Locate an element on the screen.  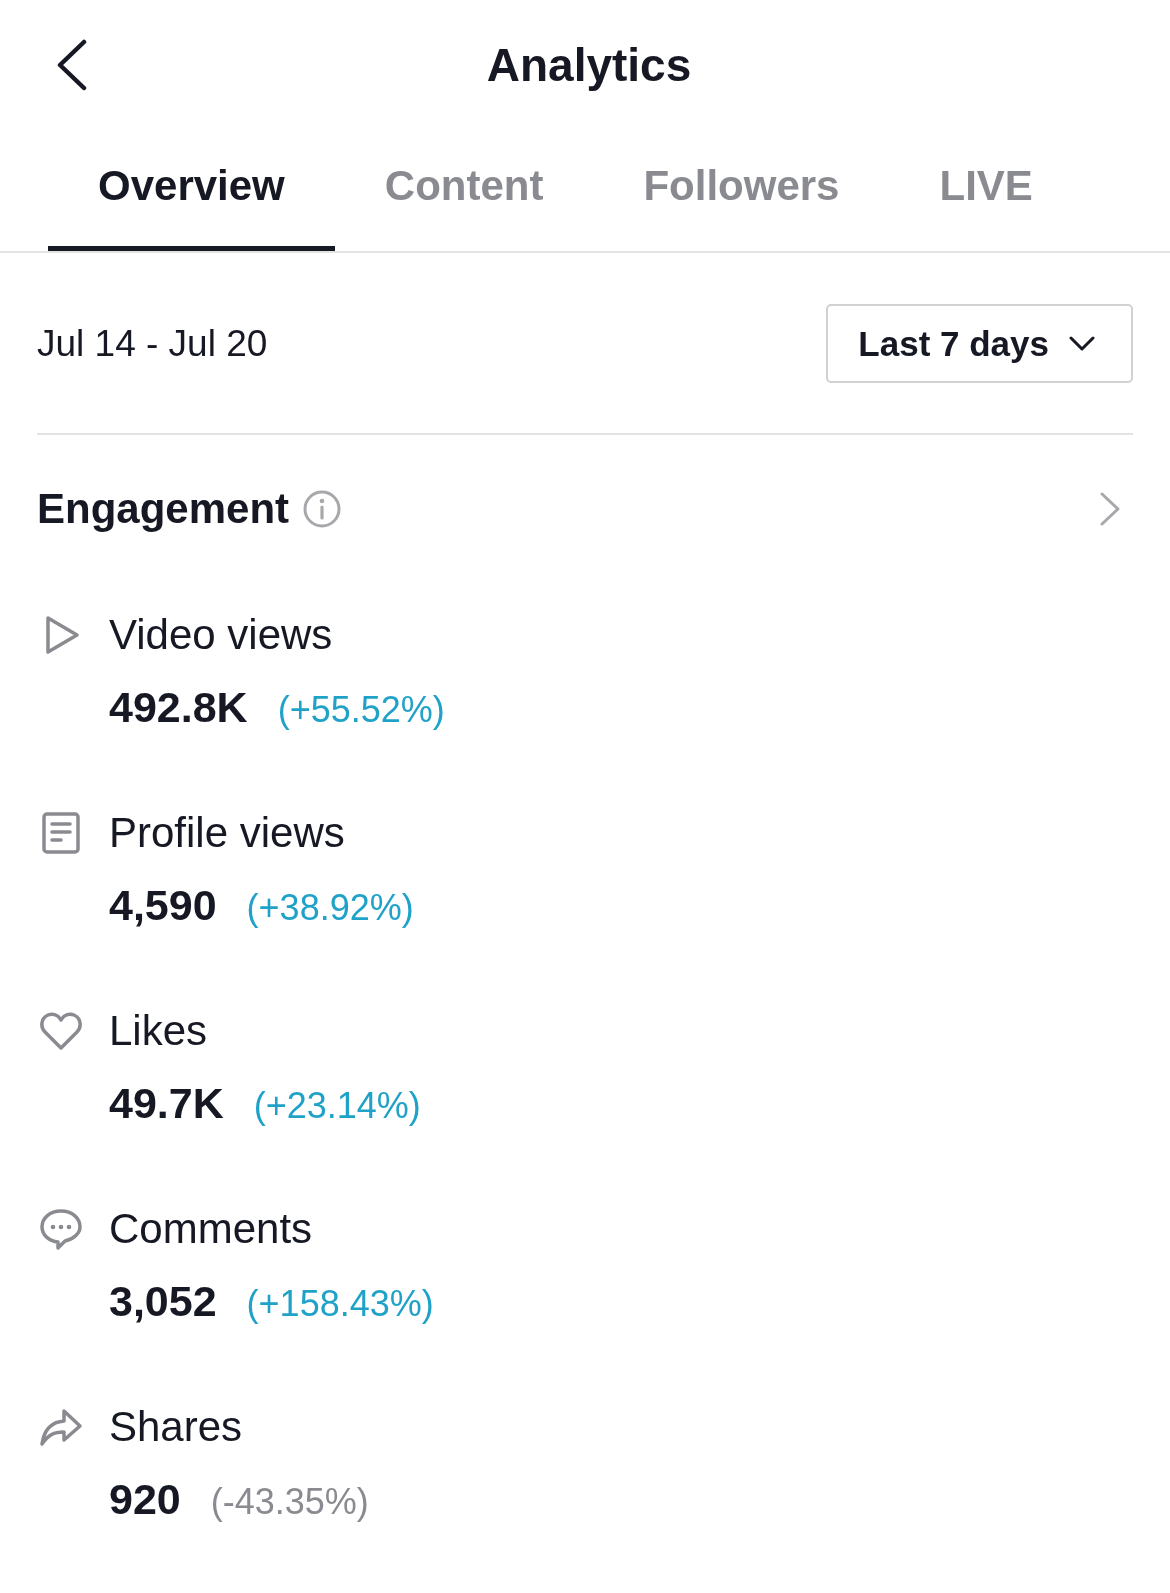
chevron-left-icon is located at coordinates (72, 65).